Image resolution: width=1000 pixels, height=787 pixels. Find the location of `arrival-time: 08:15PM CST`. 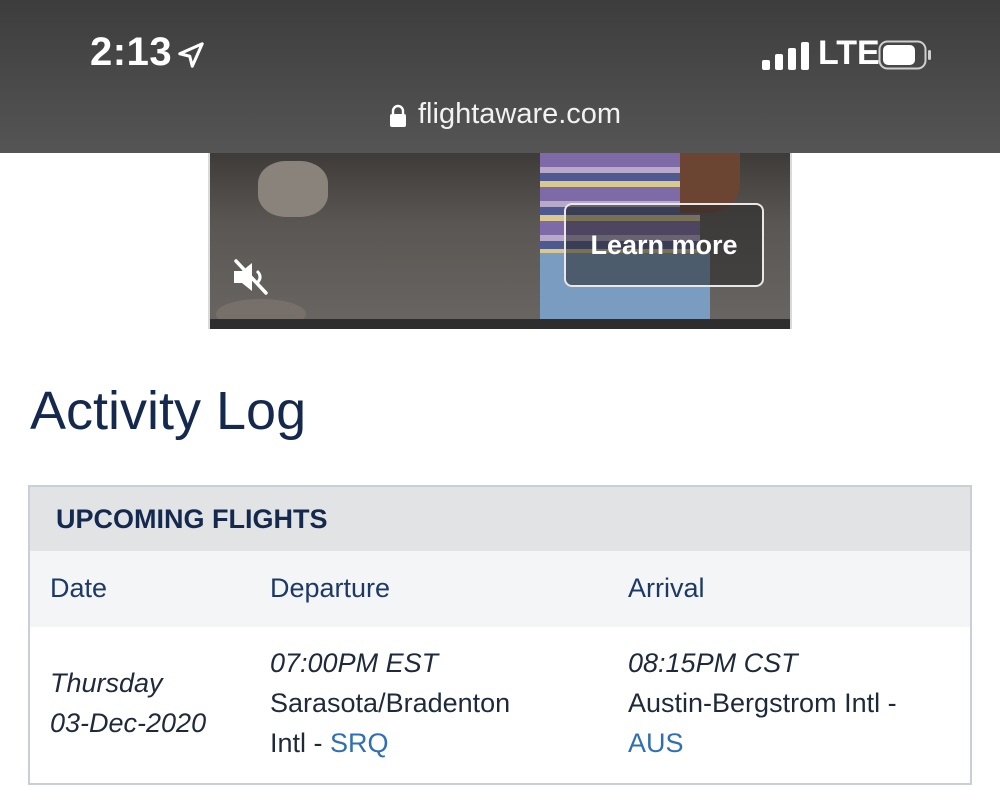

arrival-time: 08:15PM CST is located at coordinates (713, 663).